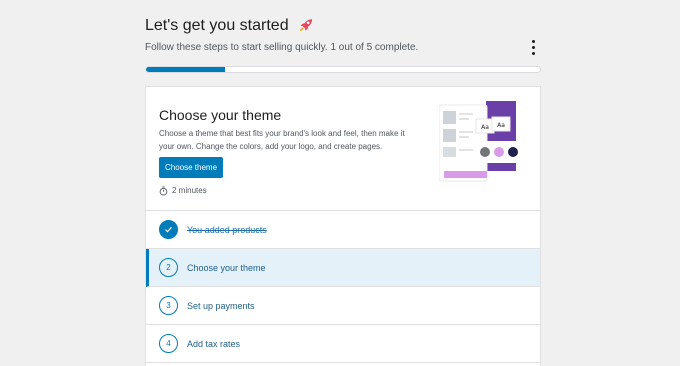 The height and width of the screenshot is (366, 680). Describe the element at coordinates (343, 306) in the screenshot. I see `step-set-up-payments: 3 Set up payments` at that location.